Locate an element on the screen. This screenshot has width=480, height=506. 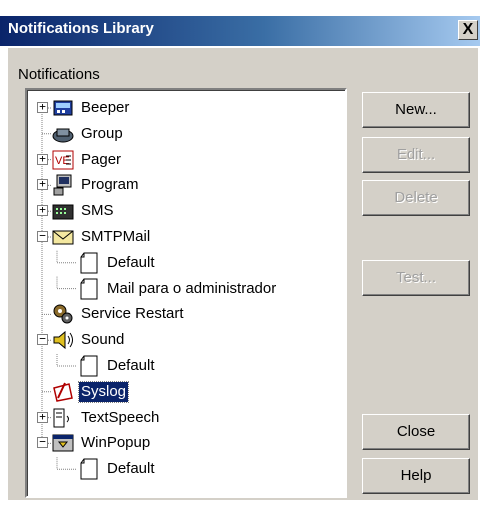
pager-icon: VE is located at coordinates (63, 160).